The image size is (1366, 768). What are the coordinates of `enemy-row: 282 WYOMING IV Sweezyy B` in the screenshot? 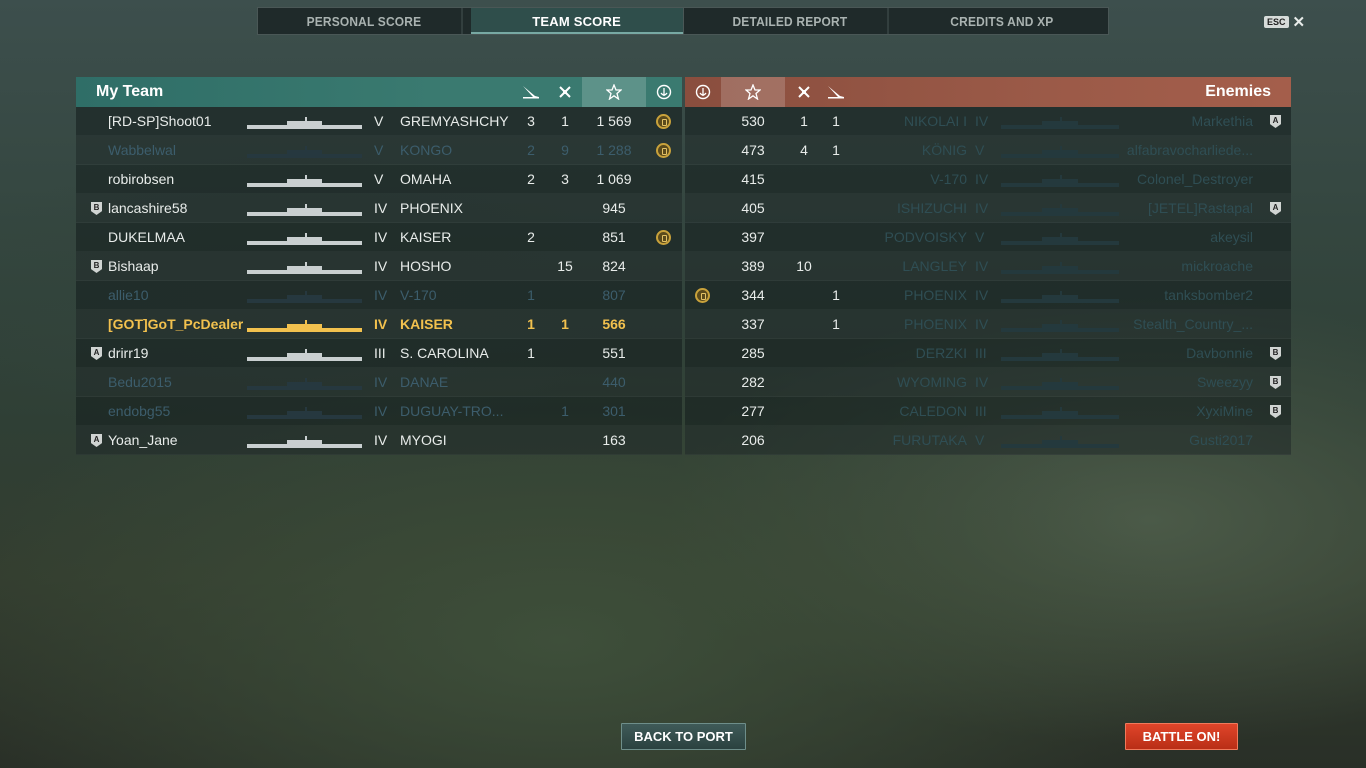 It's located at (988, 382).